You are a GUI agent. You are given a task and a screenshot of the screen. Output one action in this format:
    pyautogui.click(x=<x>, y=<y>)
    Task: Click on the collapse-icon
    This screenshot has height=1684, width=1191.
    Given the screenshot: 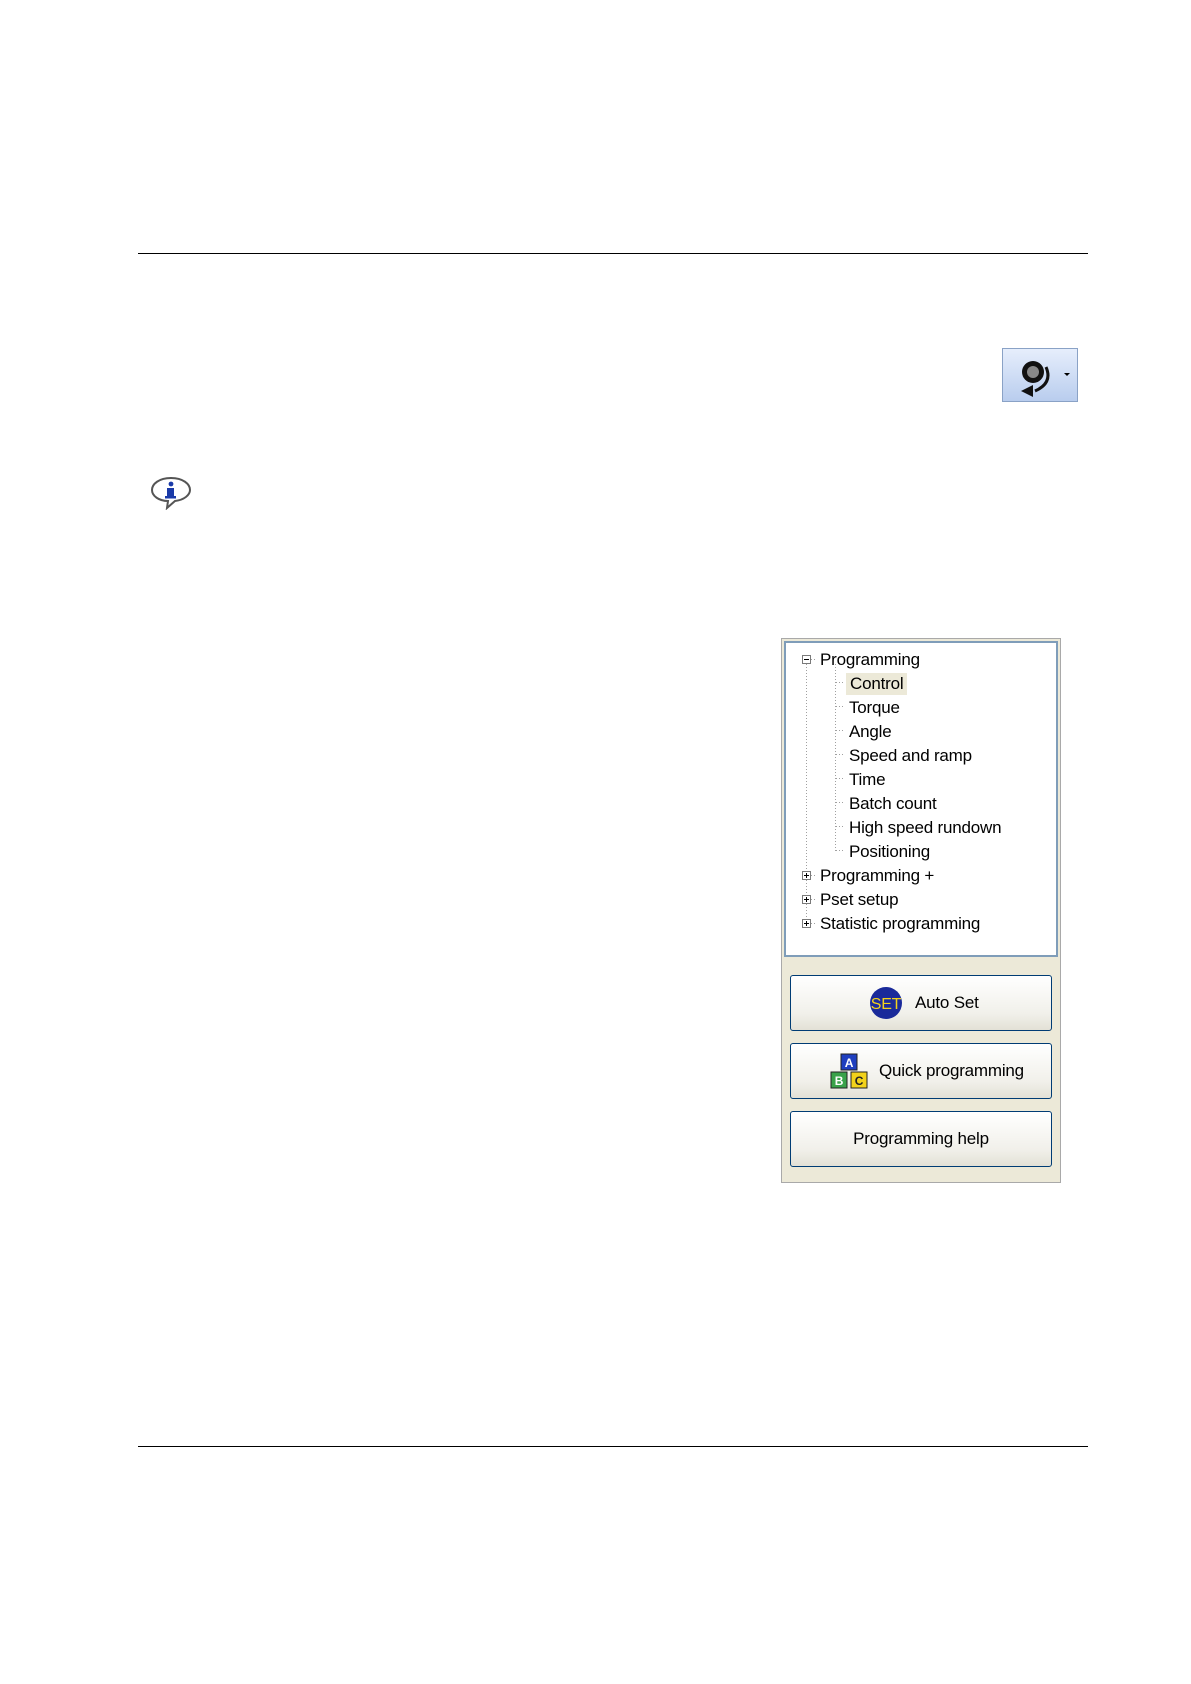 What is the action you would take?
    pyautogui.click(x=806, y=659)
    